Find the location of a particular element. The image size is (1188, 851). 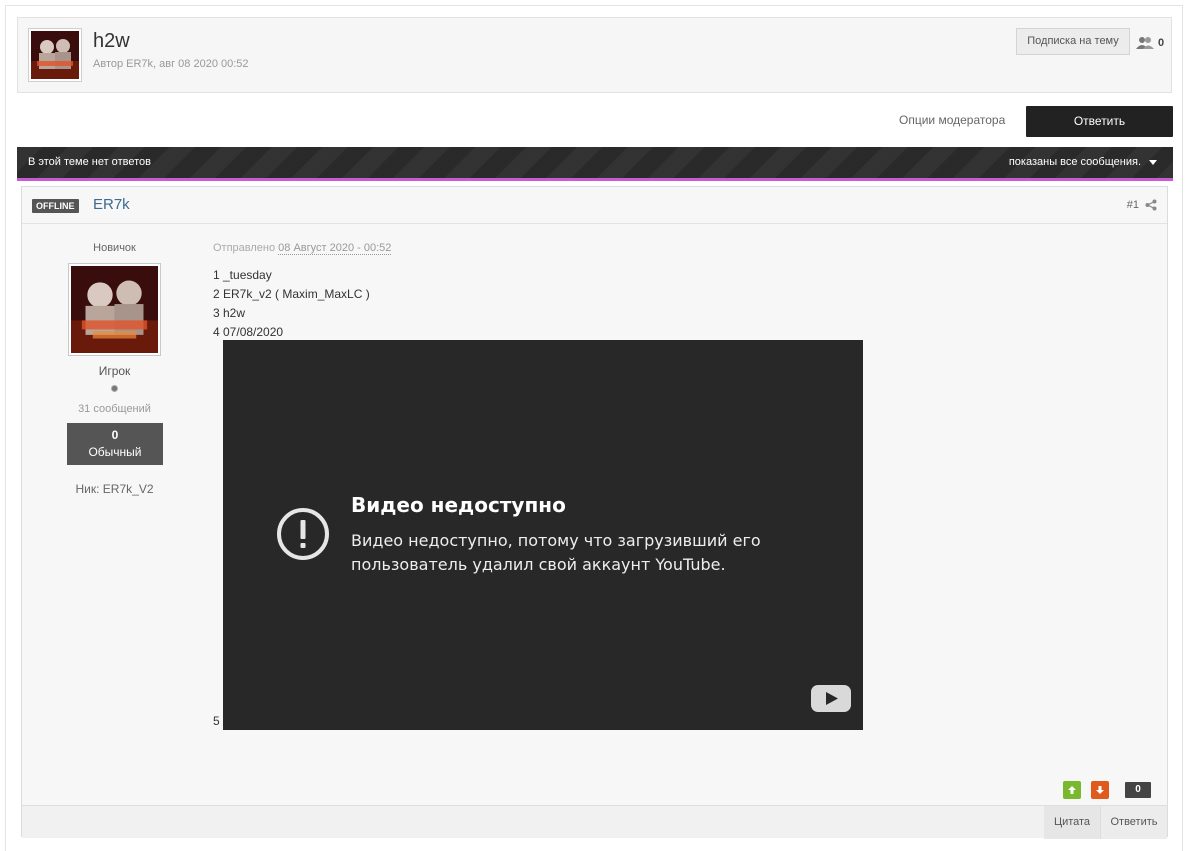

topic-author-avatar is located at coordinates (55, 55).